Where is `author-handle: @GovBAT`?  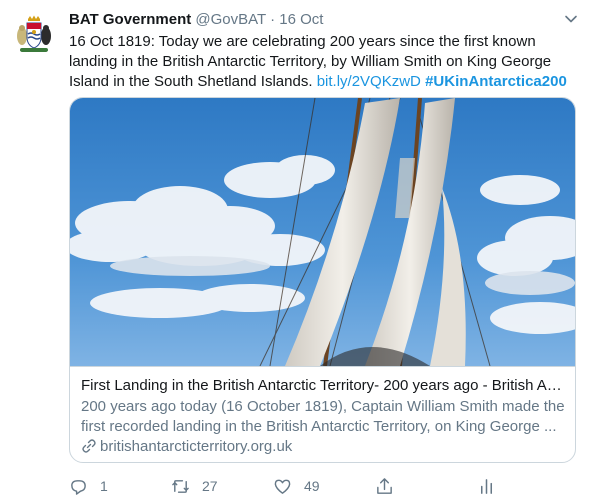 author-handle: @GovBAT is located at coordinates (230, 19).